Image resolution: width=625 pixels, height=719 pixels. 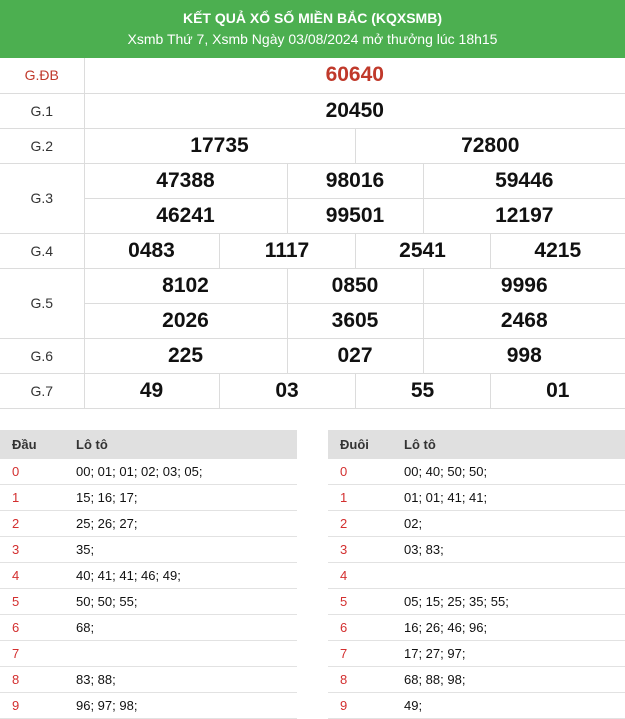 I want to click on prize-number-g5: 2026, so click(x=186, y=320).